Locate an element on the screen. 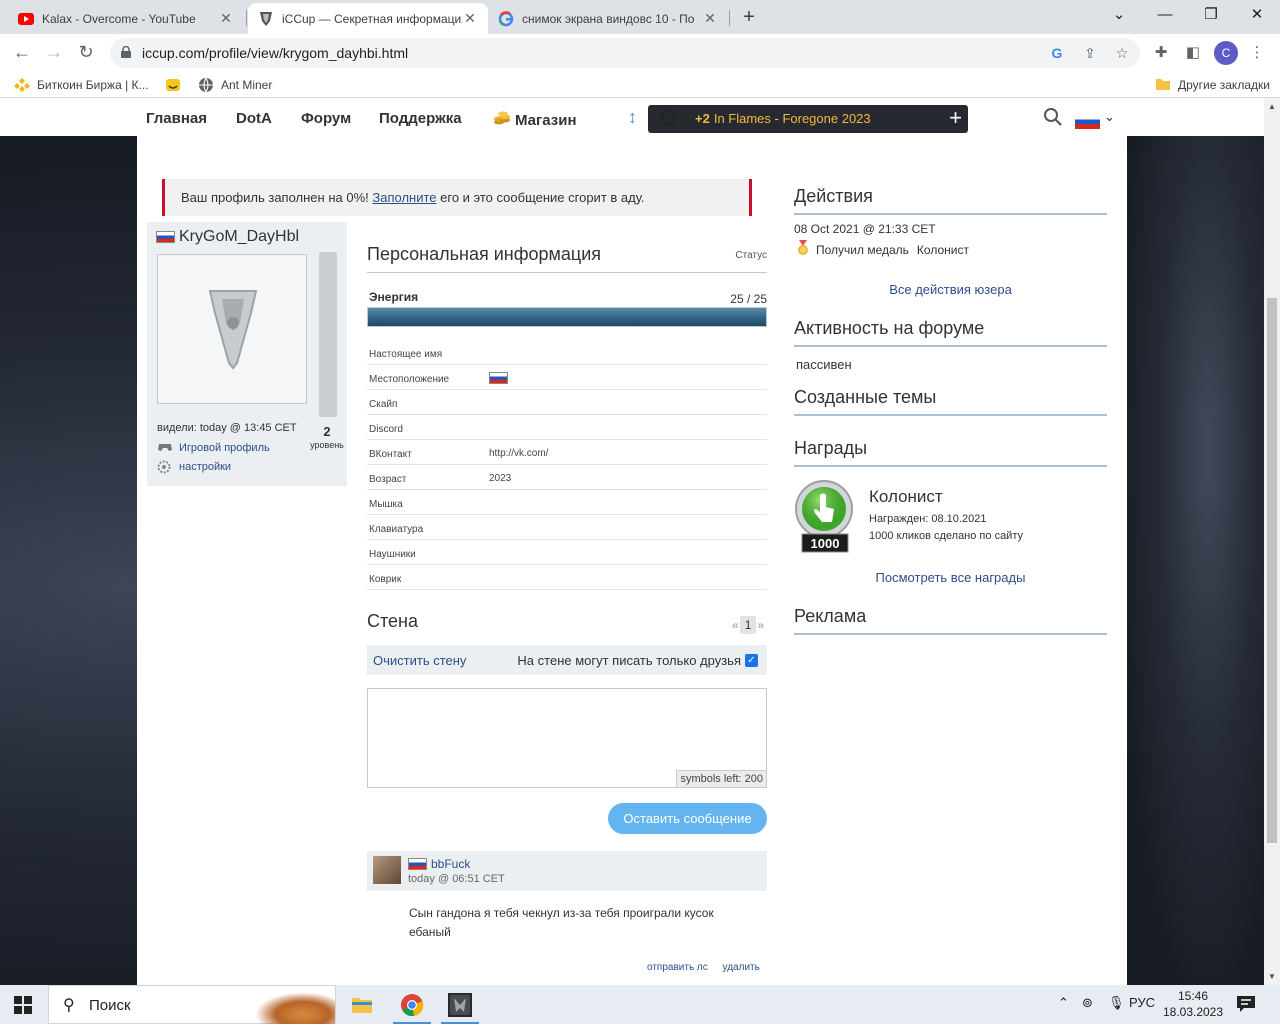  action-medal-name: Колонист is located at coordinates (942, 249).